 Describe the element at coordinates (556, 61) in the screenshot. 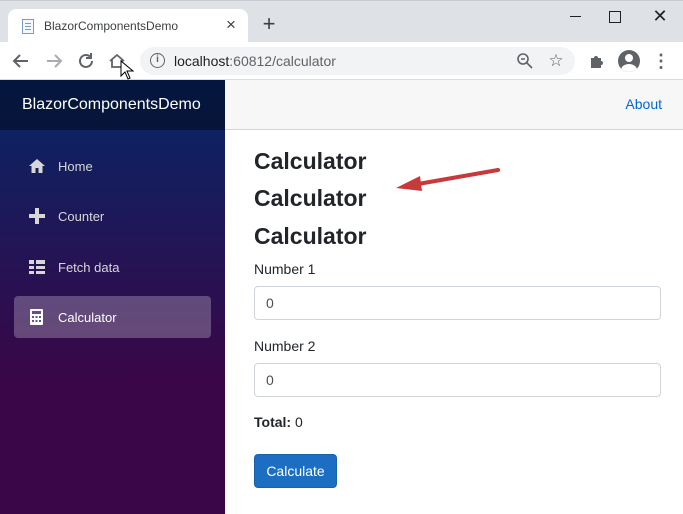

I see `bookmark-star-icon: ☆` at that location.